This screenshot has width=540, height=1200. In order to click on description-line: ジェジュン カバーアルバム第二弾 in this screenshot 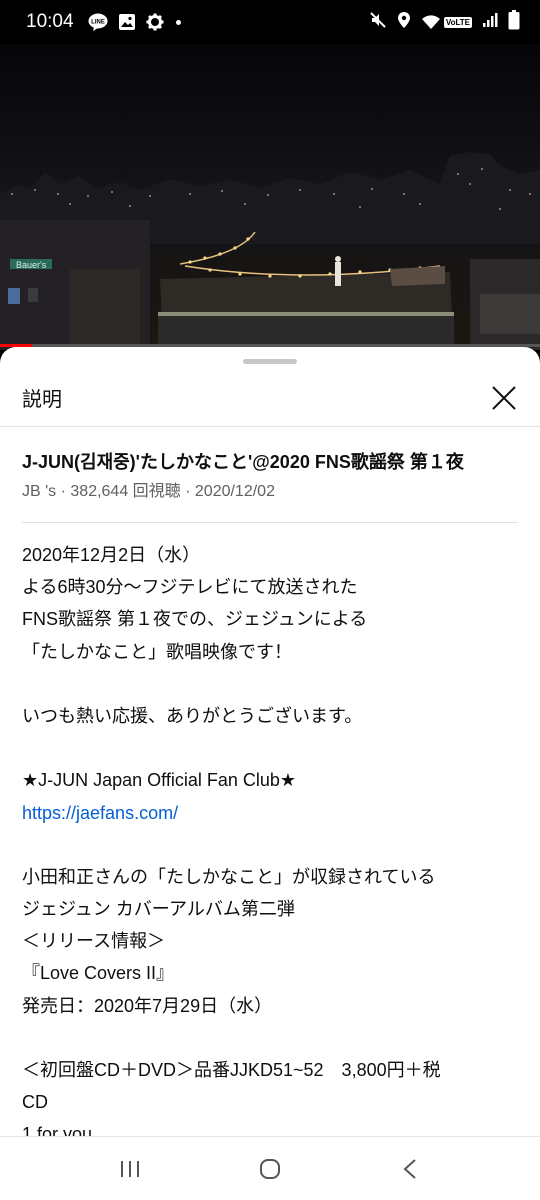, I will do `click(158, 909)`.